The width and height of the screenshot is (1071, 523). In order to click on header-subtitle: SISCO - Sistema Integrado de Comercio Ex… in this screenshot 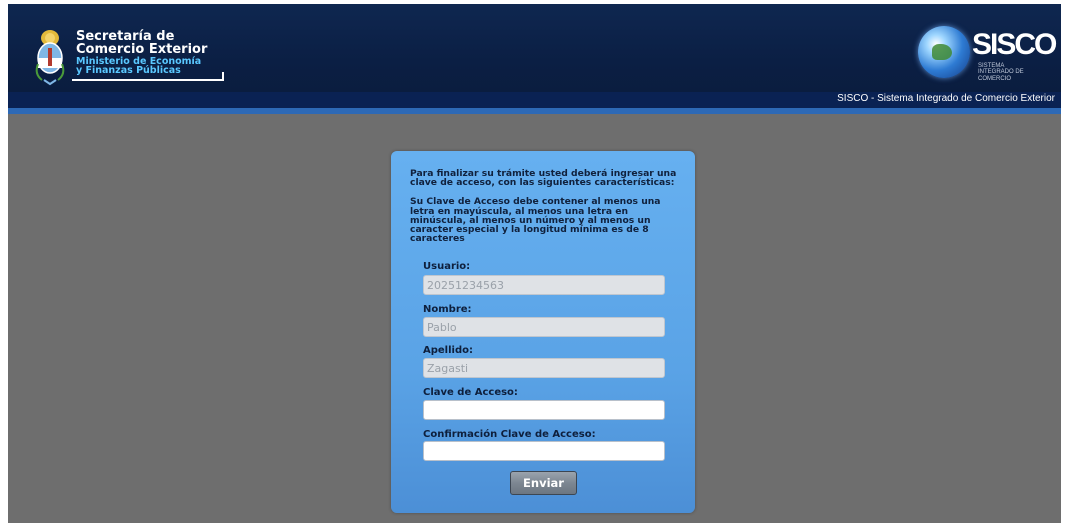, I will do `click(946, 98)`.